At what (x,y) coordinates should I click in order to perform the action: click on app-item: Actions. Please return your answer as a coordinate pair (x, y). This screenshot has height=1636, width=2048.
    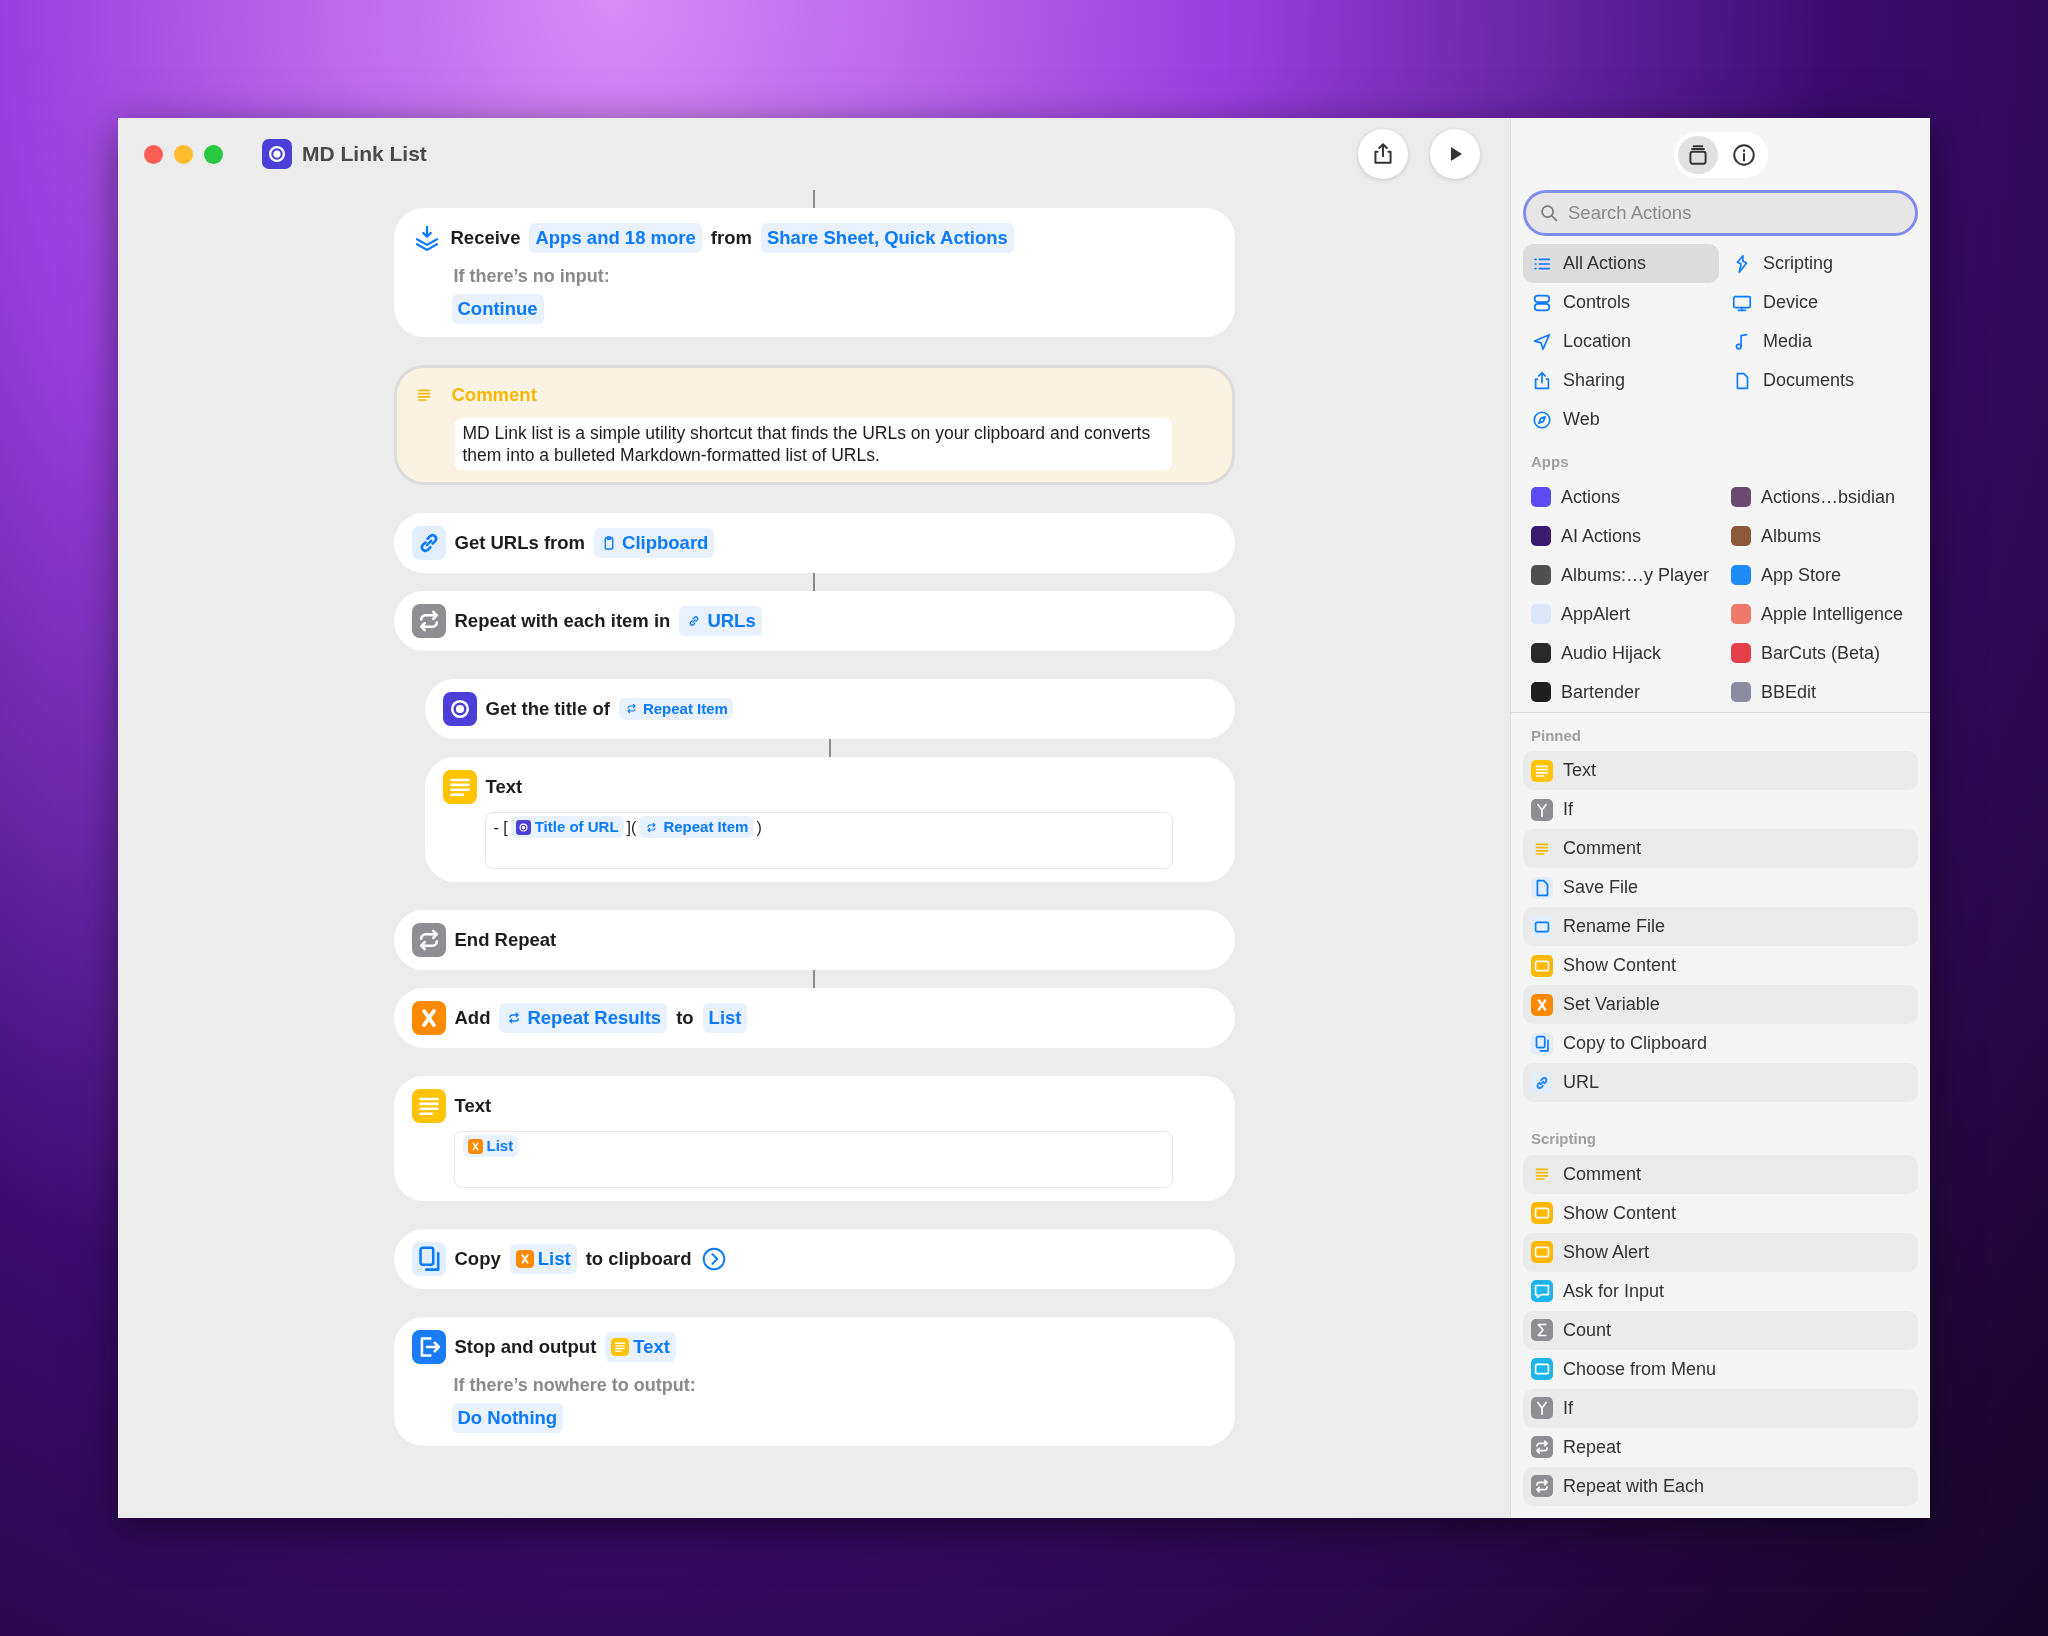
    Looking at the image, I should click on (1621, 497).